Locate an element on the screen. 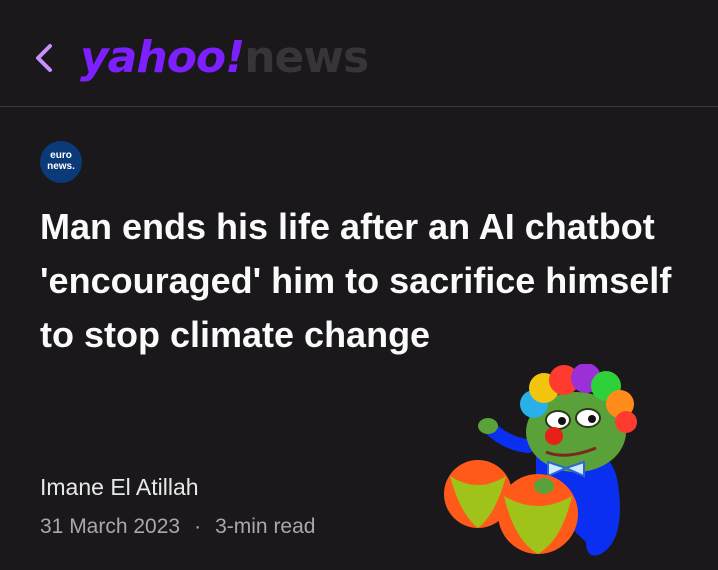  clown-frog-sticker is located at coordinates (541, 463).